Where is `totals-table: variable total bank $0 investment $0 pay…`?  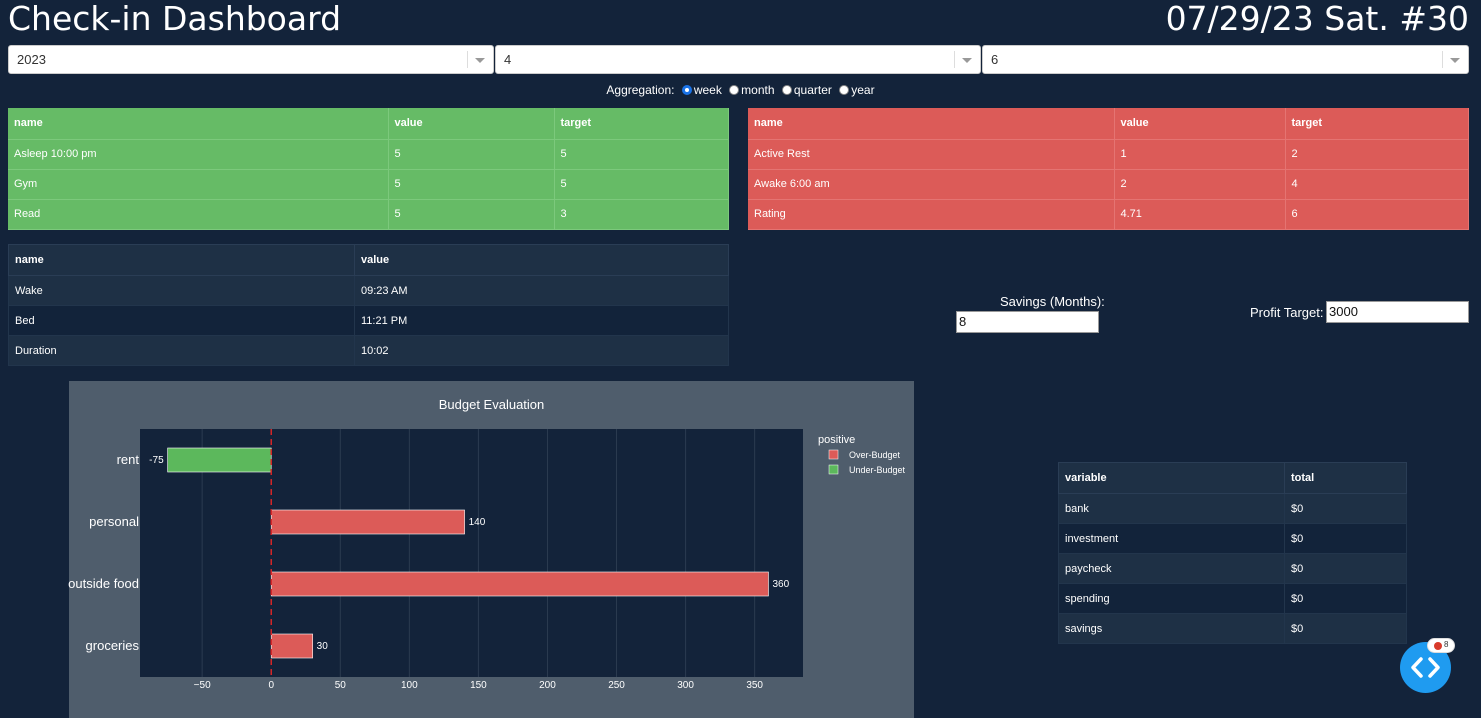 totals-table: variable total bank $0 investment $0 pay… is located at coordinates (1232, 553).